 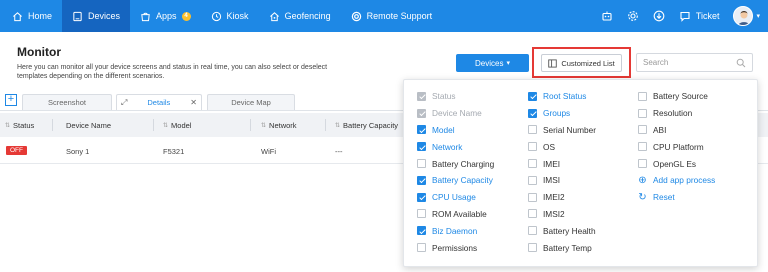 I want to click on search-input: Search, so click(x=694, y=62).